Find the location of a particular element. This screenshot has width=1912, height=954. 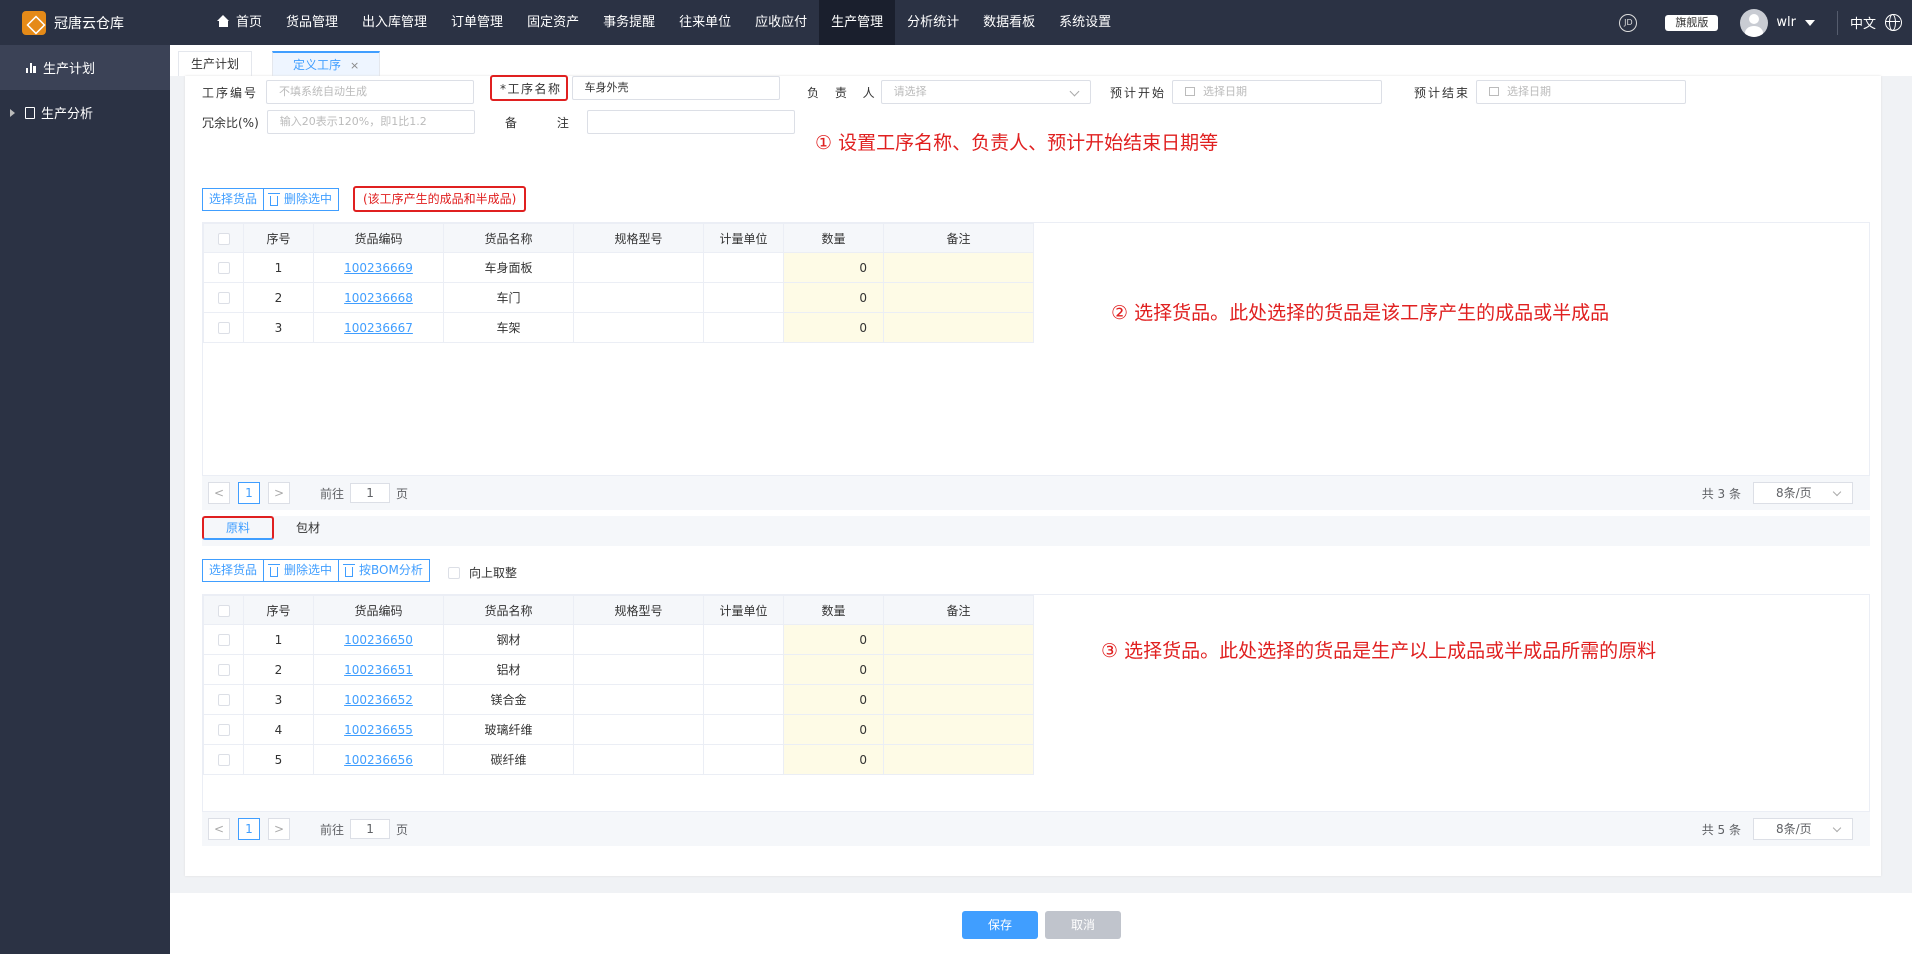

process-code-input: 不填系统自动生成 is located at coordinates (370, 92).